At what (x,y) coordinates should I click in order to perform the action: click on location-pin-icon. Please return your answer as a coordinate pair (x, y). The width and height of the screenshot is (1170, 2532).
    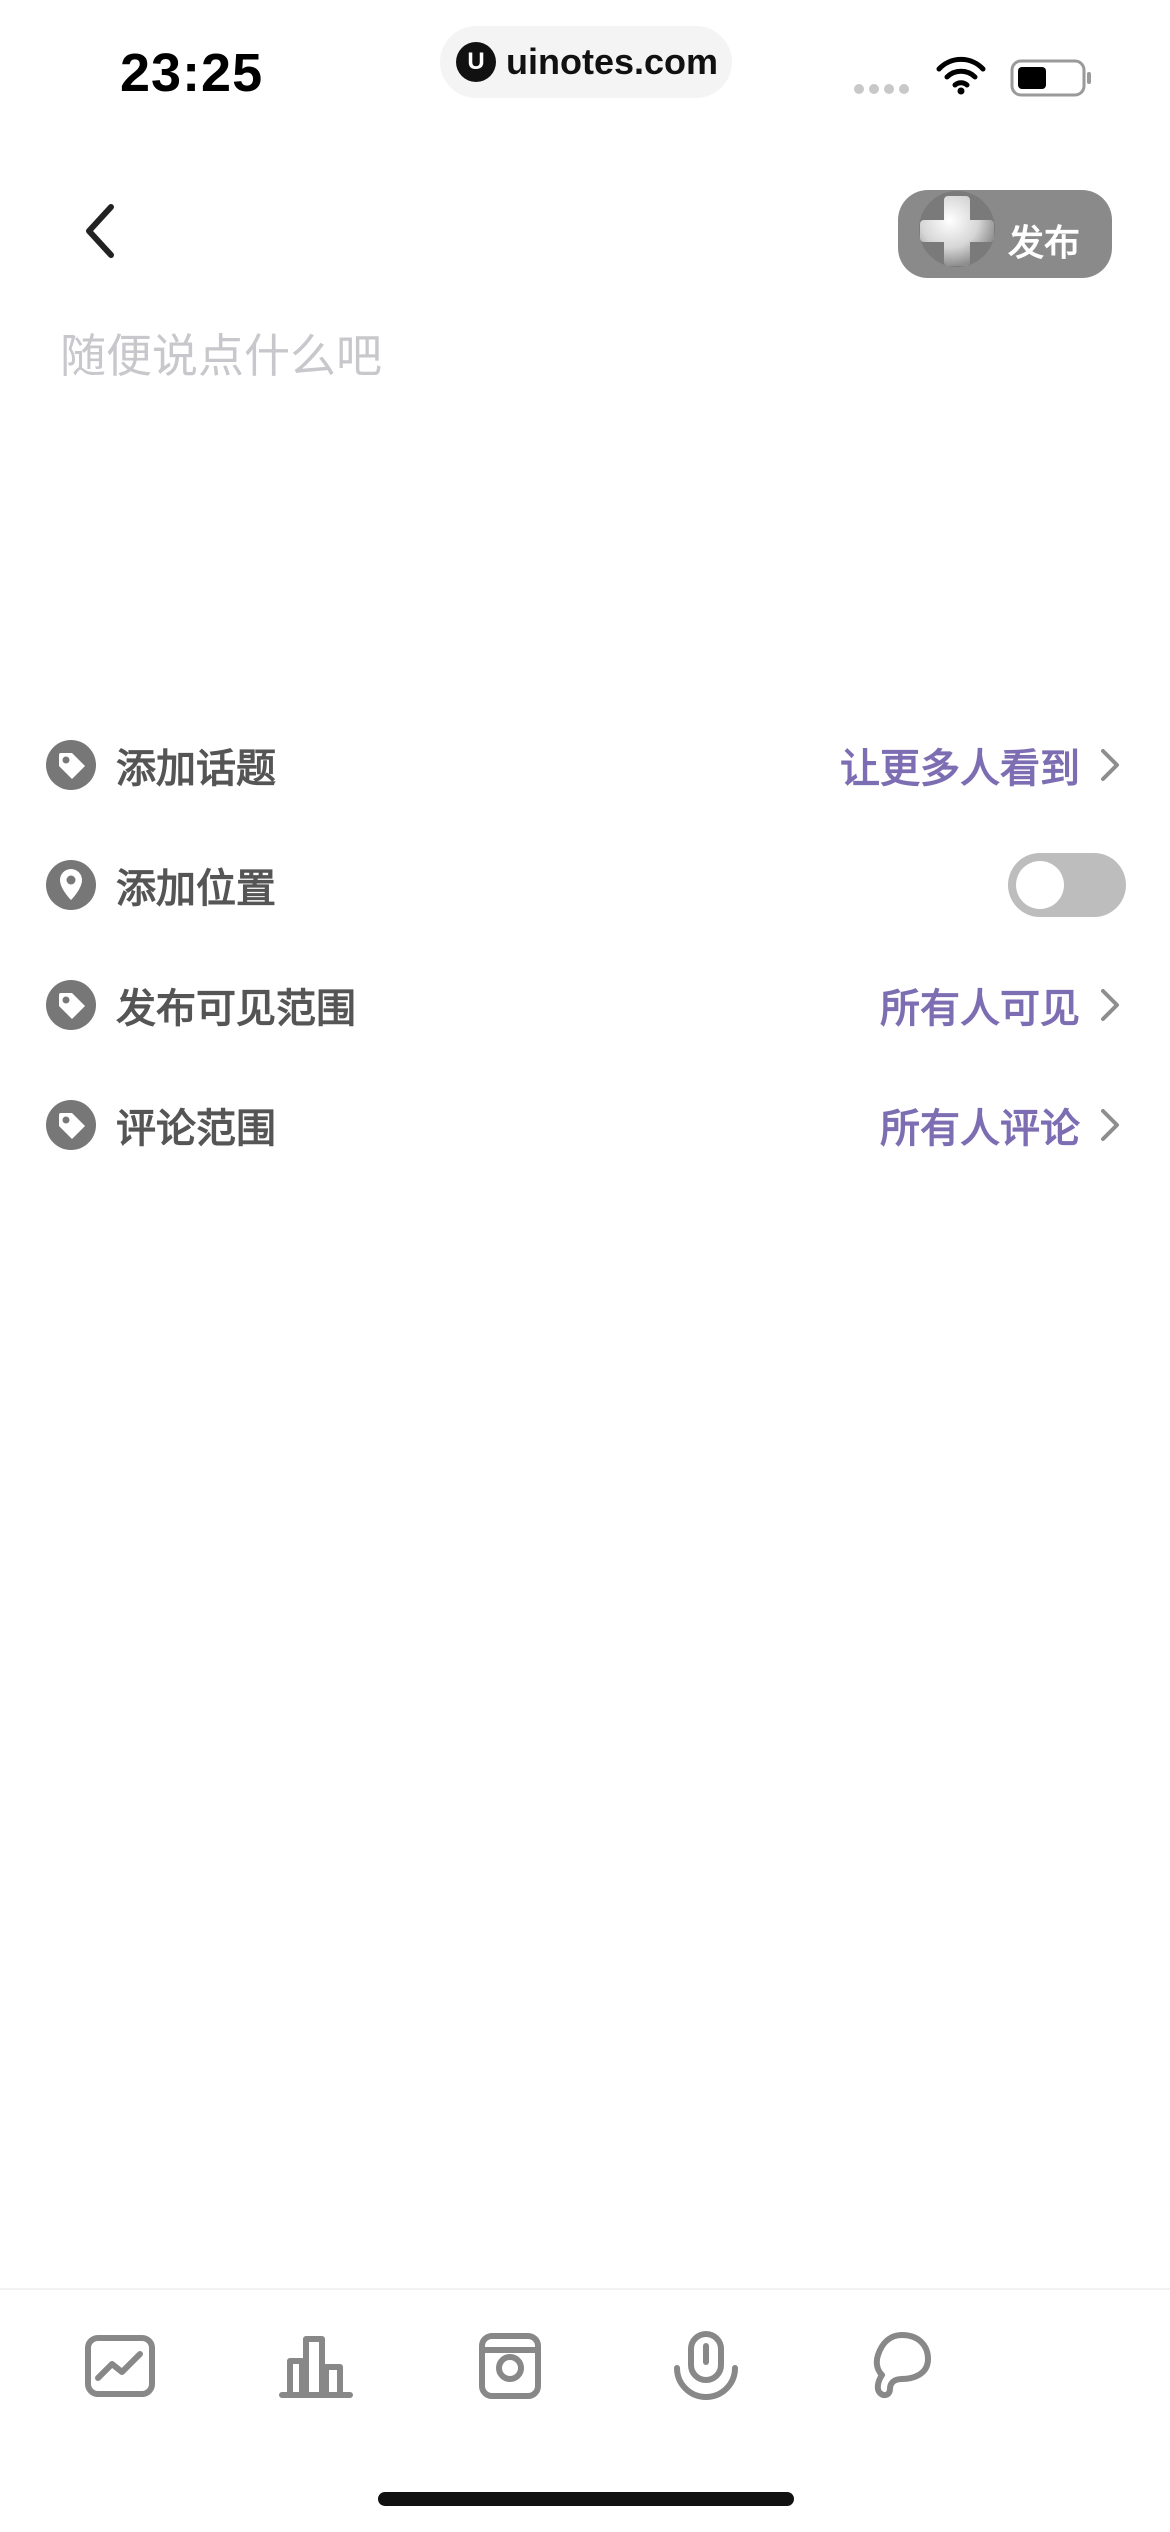
    Looking at the image, I should click on (71, 885).